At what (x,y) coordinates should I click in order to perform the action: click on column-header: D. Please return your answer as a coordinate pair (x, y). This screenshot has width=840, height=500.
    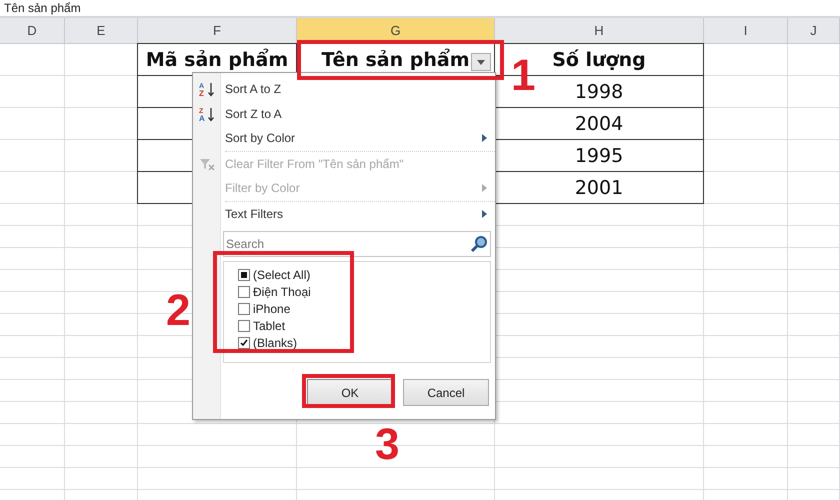
    Looking at the image, I should click on (32, 31).